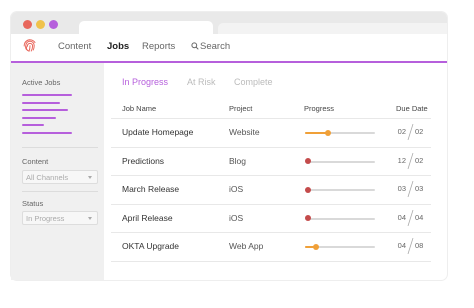 Image resolution: width=474 pixels, height=308 pixels. What do you see at coordinates (215, 46) in the screenshot?
I see `nav-search-link: Search` at bounding box center [215, 46].